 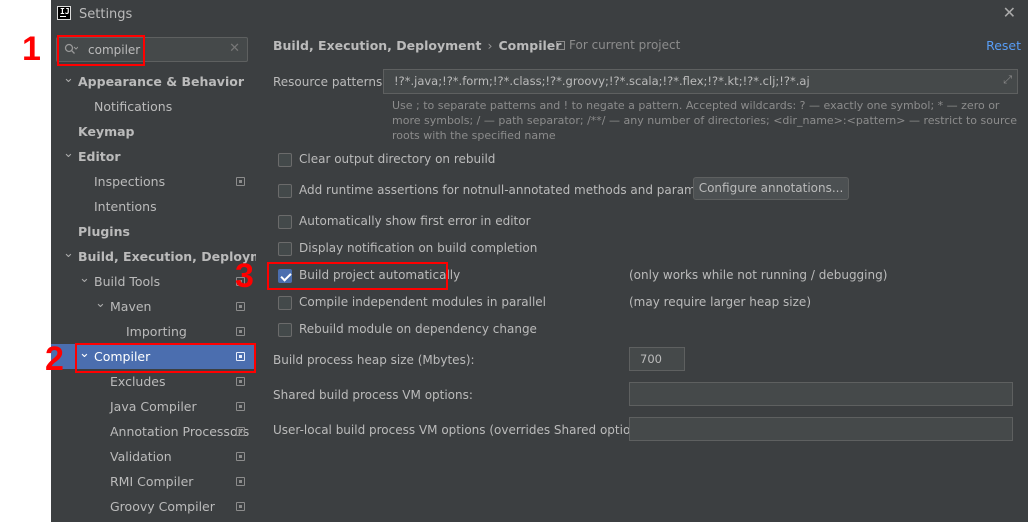 What do you see at coordinates (530, 45) in the screenshot?
I see `breadcrumb-item: Compiler` at bounding box center [530, 45].